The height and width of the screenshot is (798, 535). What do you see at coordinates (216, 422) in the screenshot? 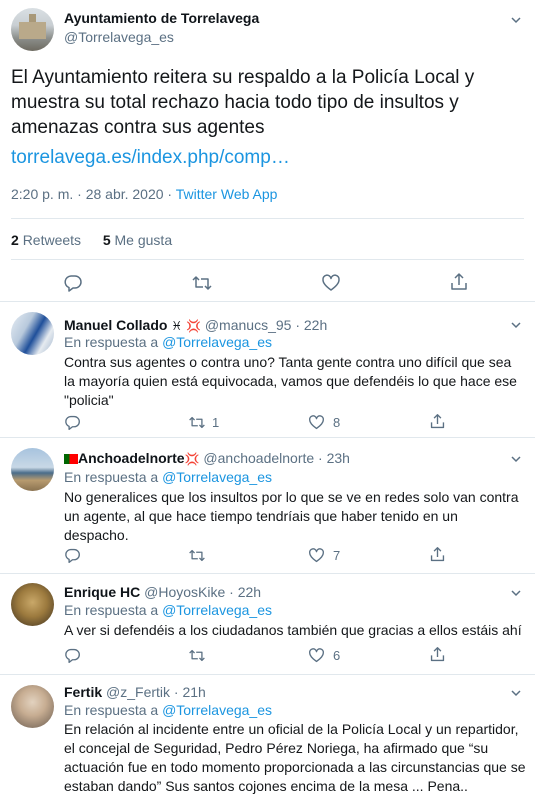
I see `retweet-count: 1` at bounding box center [216, 422].